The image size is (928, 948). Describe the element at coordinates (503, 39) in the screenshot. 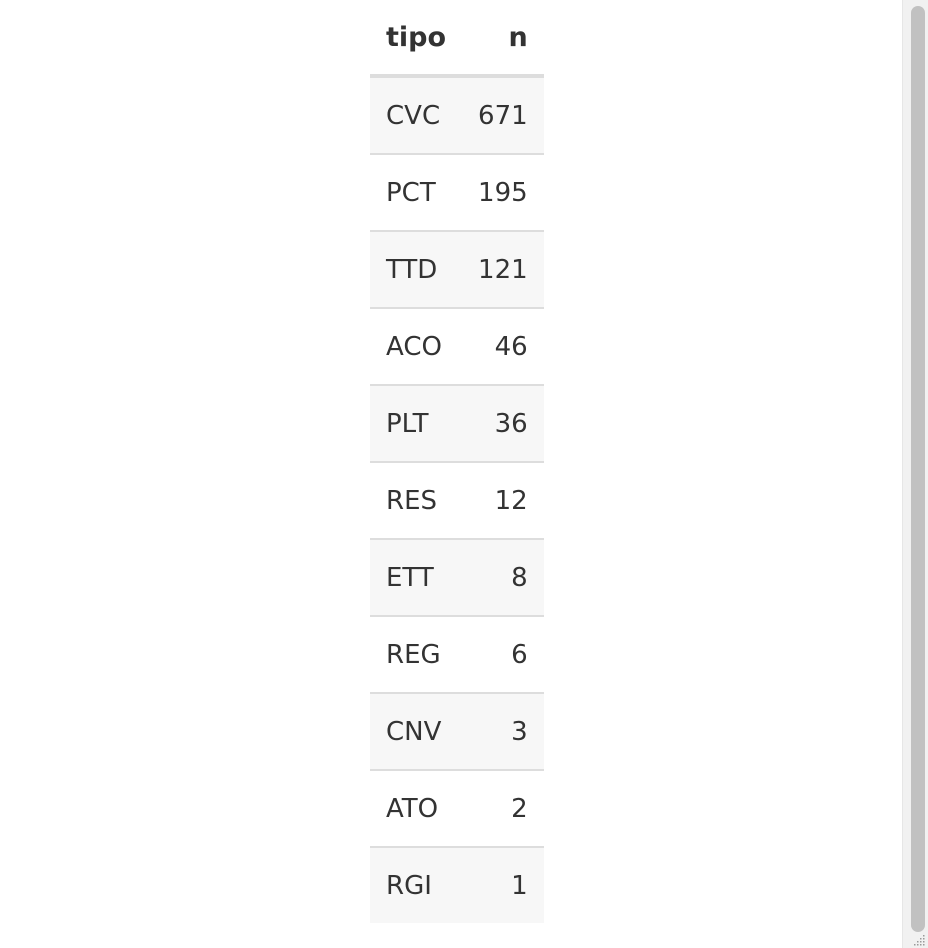

I see `column-header-n: n` at that location.